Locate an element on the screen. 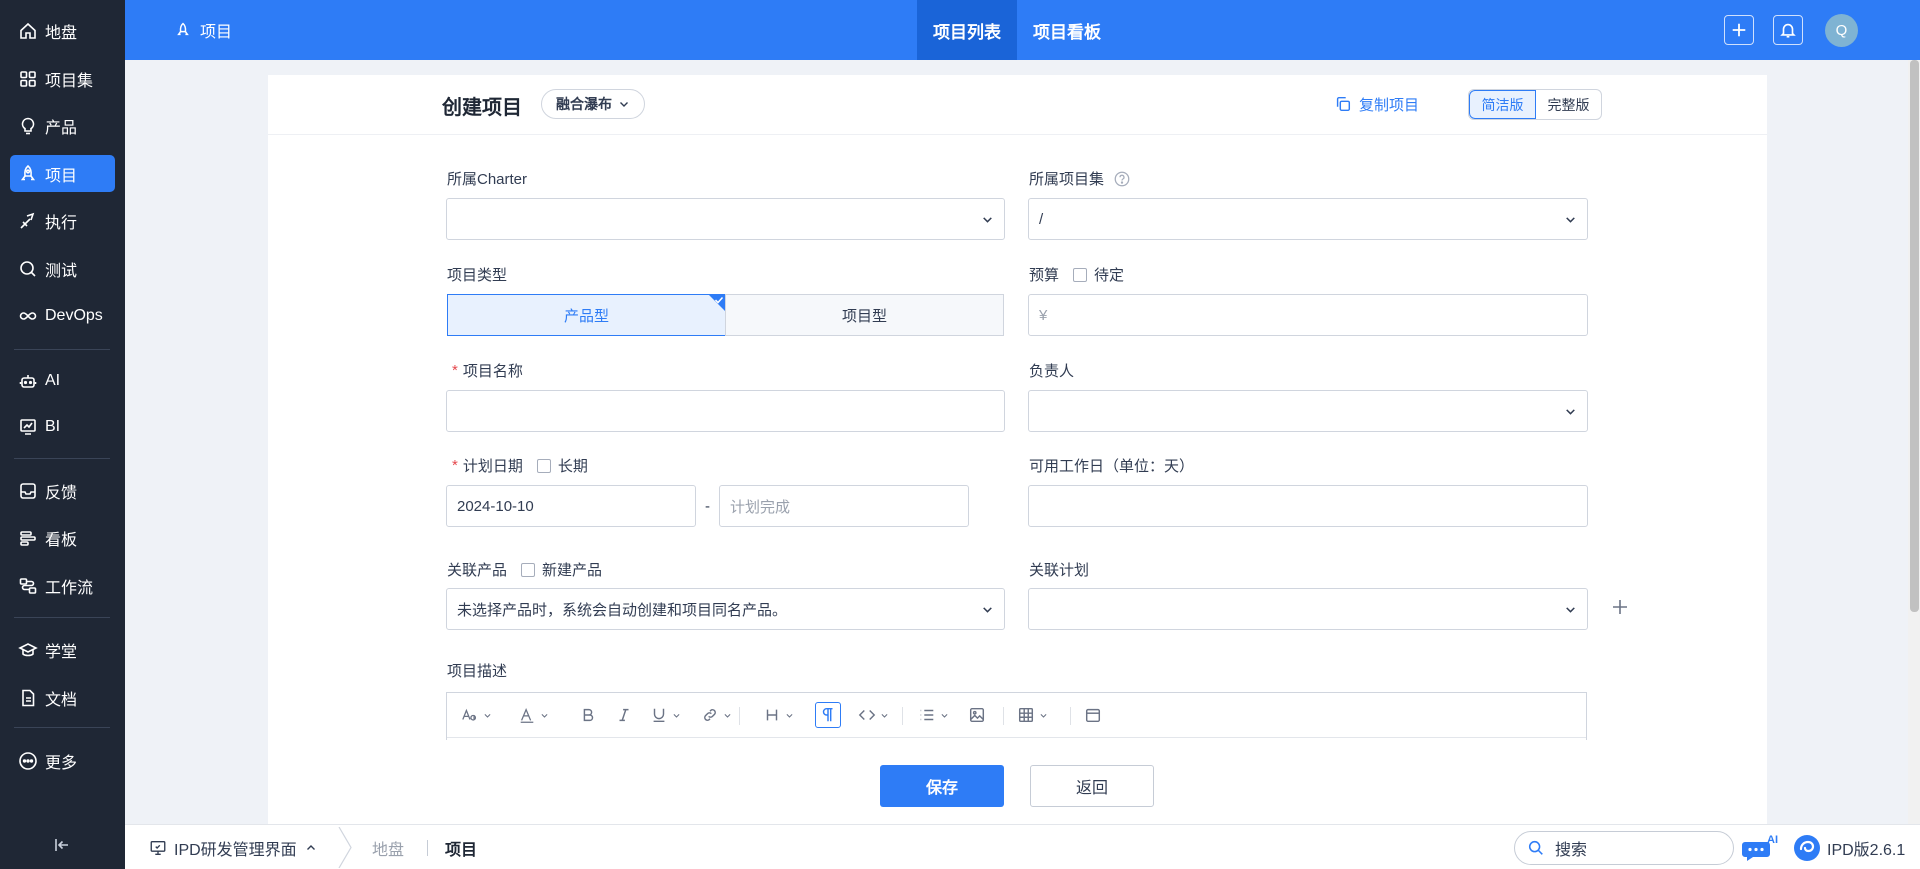 The height and width of the screenshot is (869, 1920). program-select: / is located at coordinates (1308, 219).